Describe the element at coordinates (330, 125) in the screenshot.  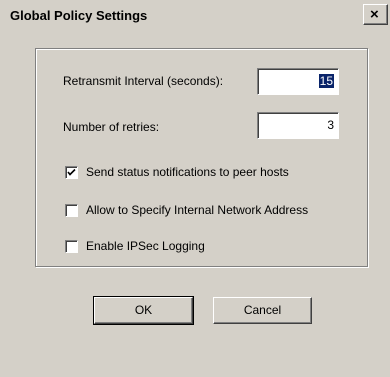
I see `number-of-retries-value: 3` at that location.